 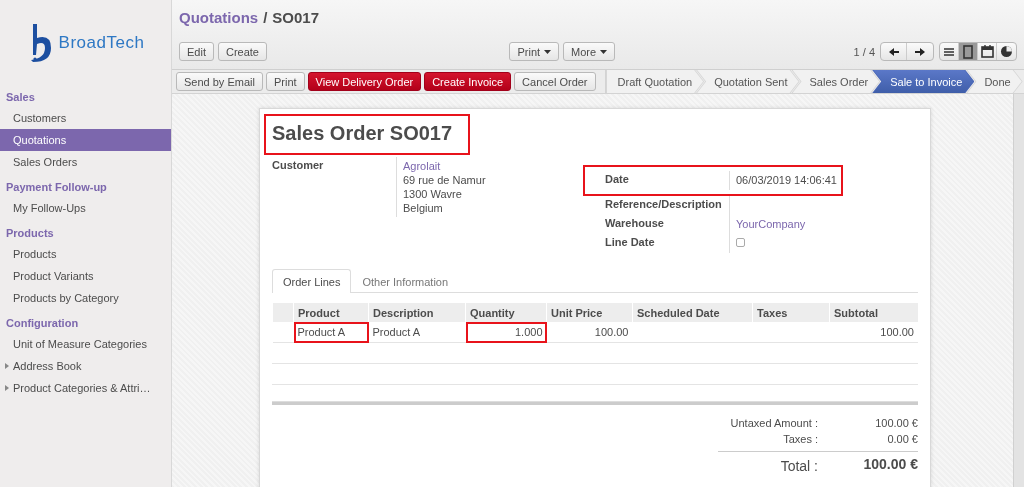 I want to click on field-label: Reference/Description, so click(x=664, y=204).